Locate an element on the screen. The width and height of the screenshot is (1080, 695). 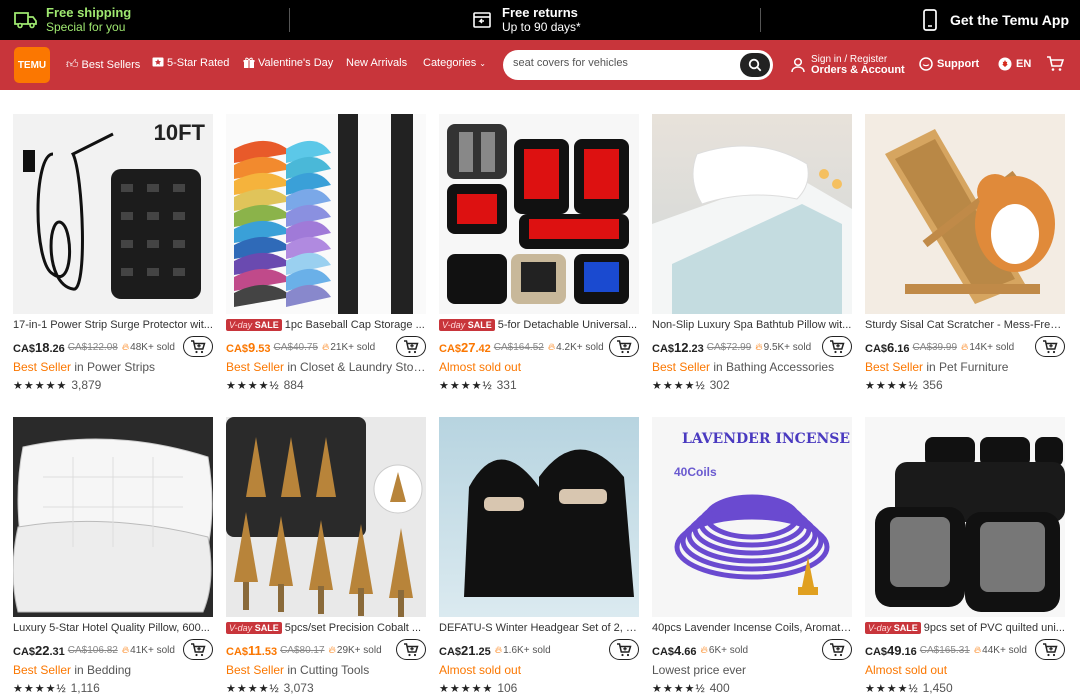
nav-new-arrivals: New Arrivals is located at coordinates (376, 63).